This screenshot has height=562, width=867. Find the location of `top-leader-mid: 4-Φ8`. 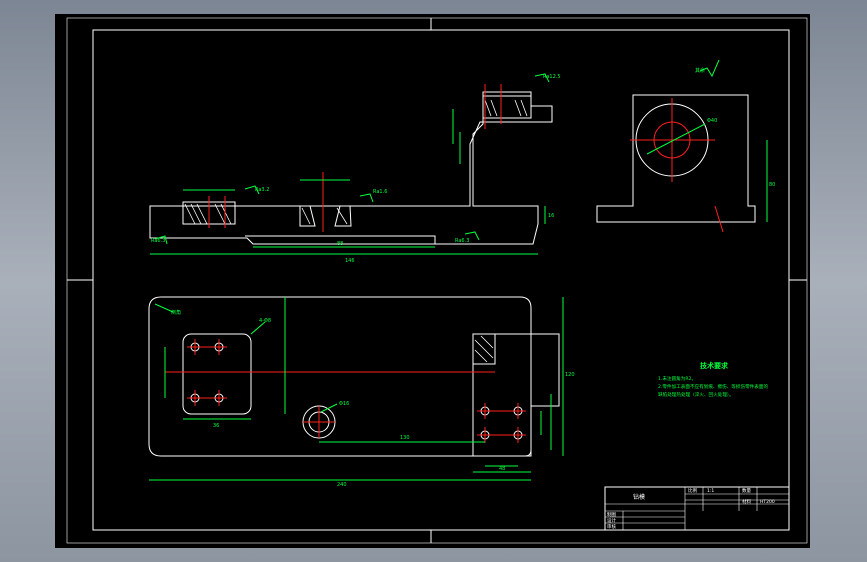

top-leader-mid: 4-Φ8 is located at coordinates (265, 321).